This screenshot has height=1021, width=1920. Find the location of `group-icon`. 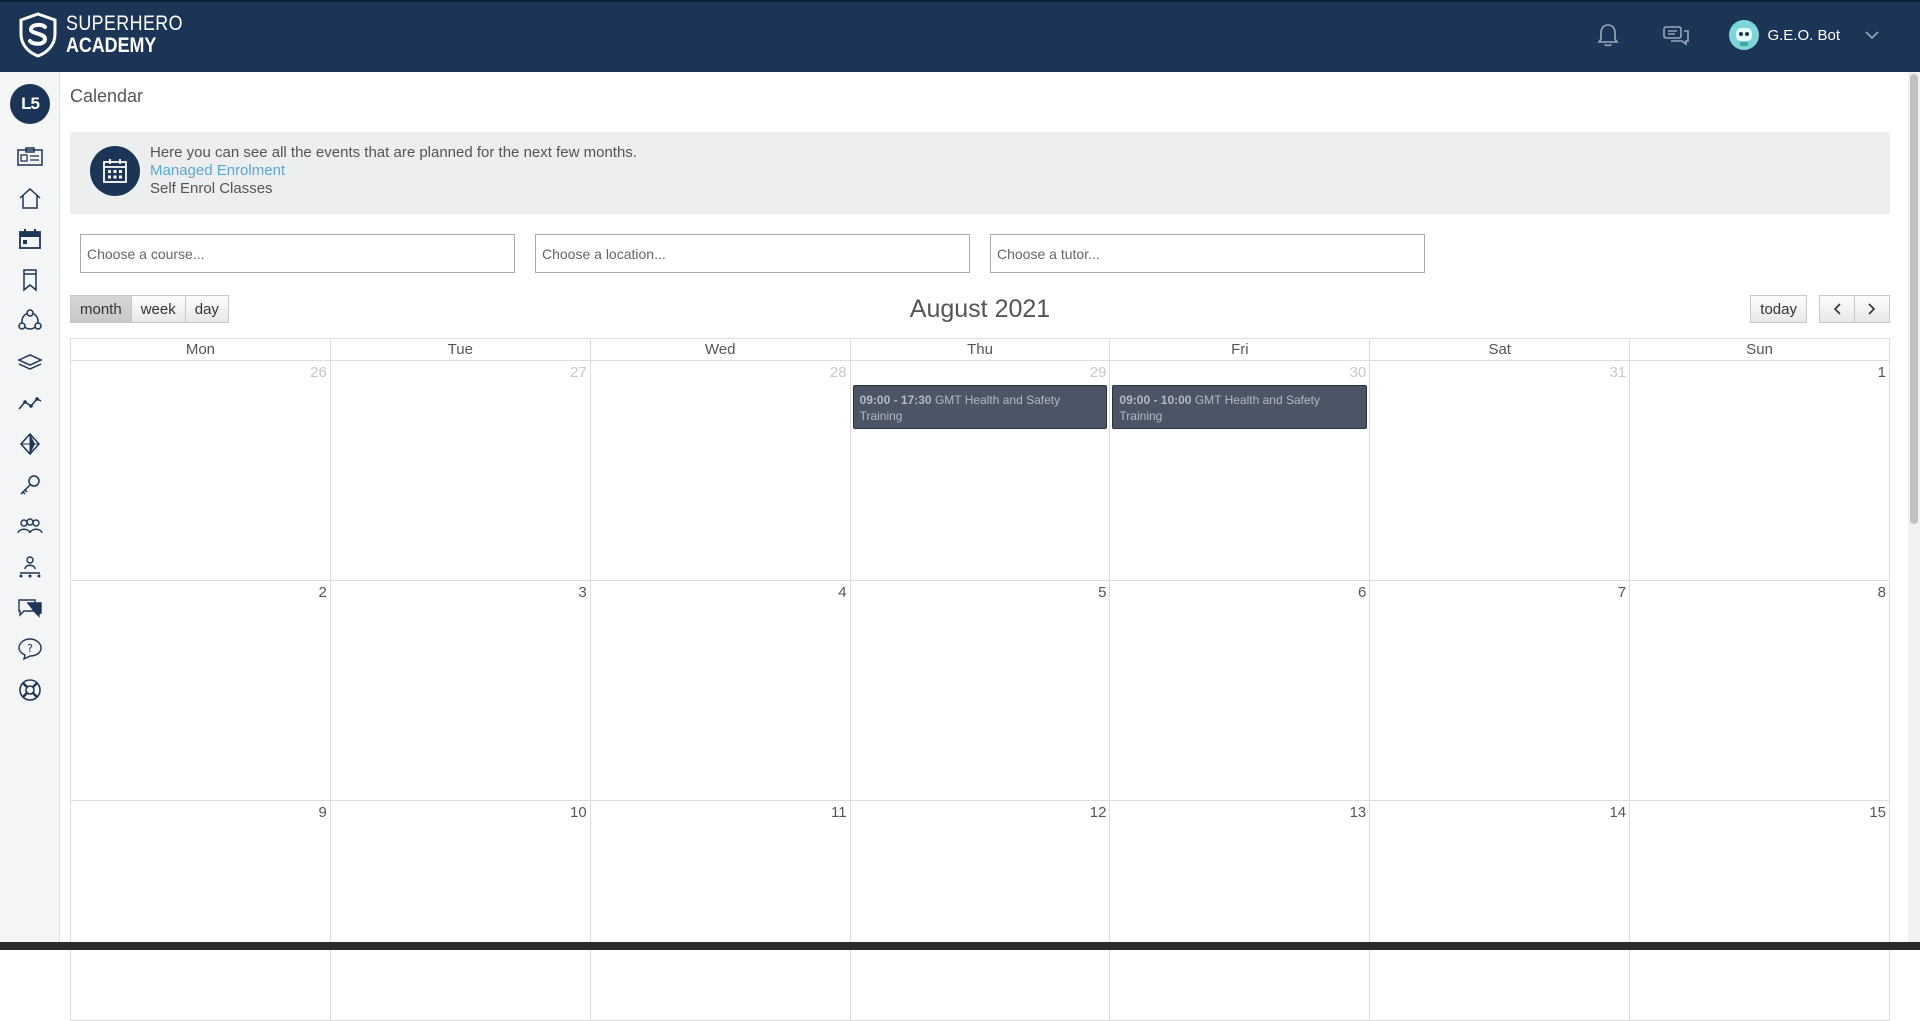

group-icon is located at coordinates (30, 526).